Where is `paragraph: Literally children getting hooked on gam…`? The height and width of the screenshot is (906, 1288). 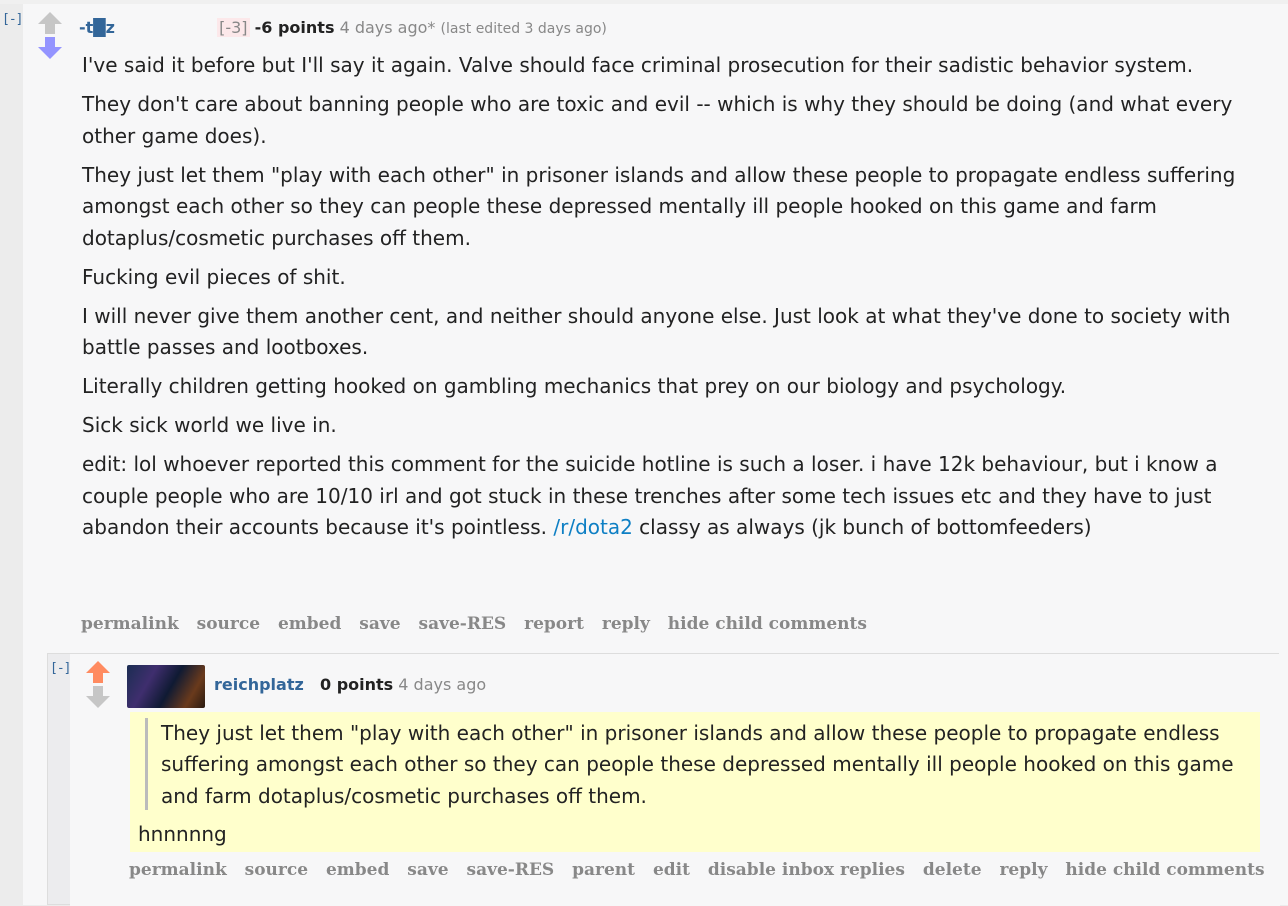
paragraph: Literally children getting hooked on gam… is located at coordinates (574, 386).